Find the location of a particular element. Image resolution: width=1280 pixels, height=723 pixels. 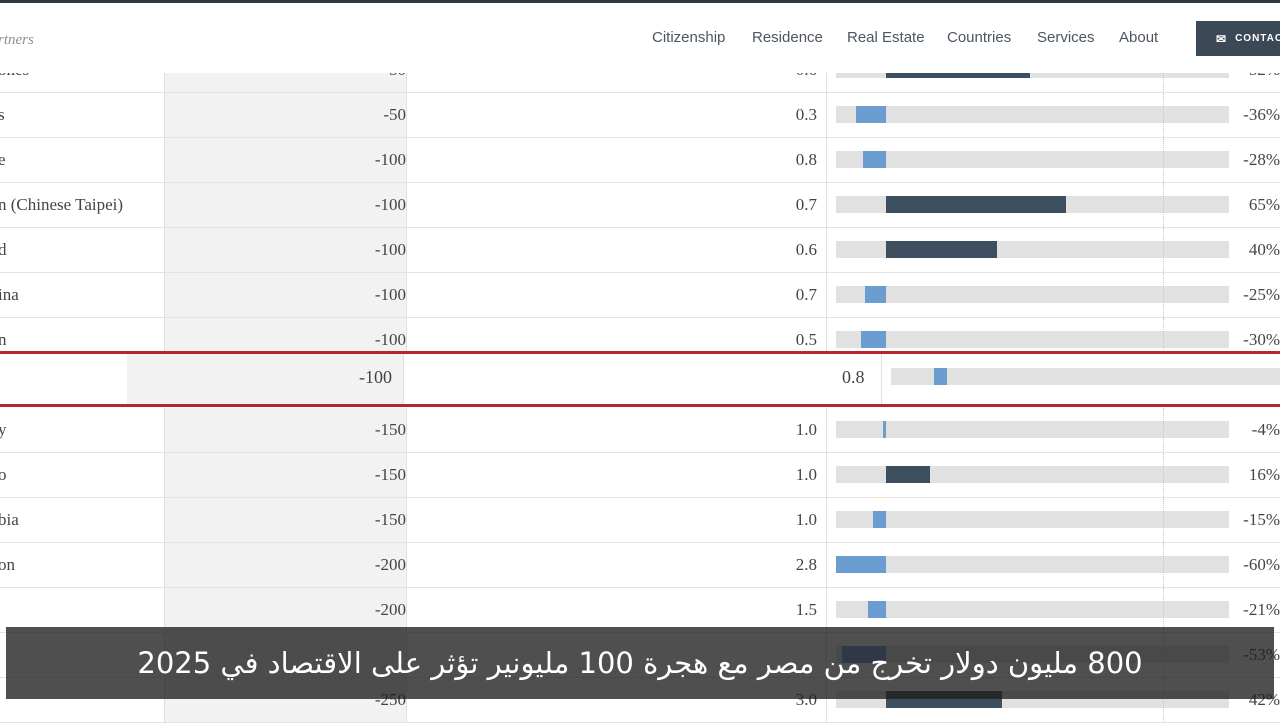

percent-change: -28% is located at coordinates (1261, 159).